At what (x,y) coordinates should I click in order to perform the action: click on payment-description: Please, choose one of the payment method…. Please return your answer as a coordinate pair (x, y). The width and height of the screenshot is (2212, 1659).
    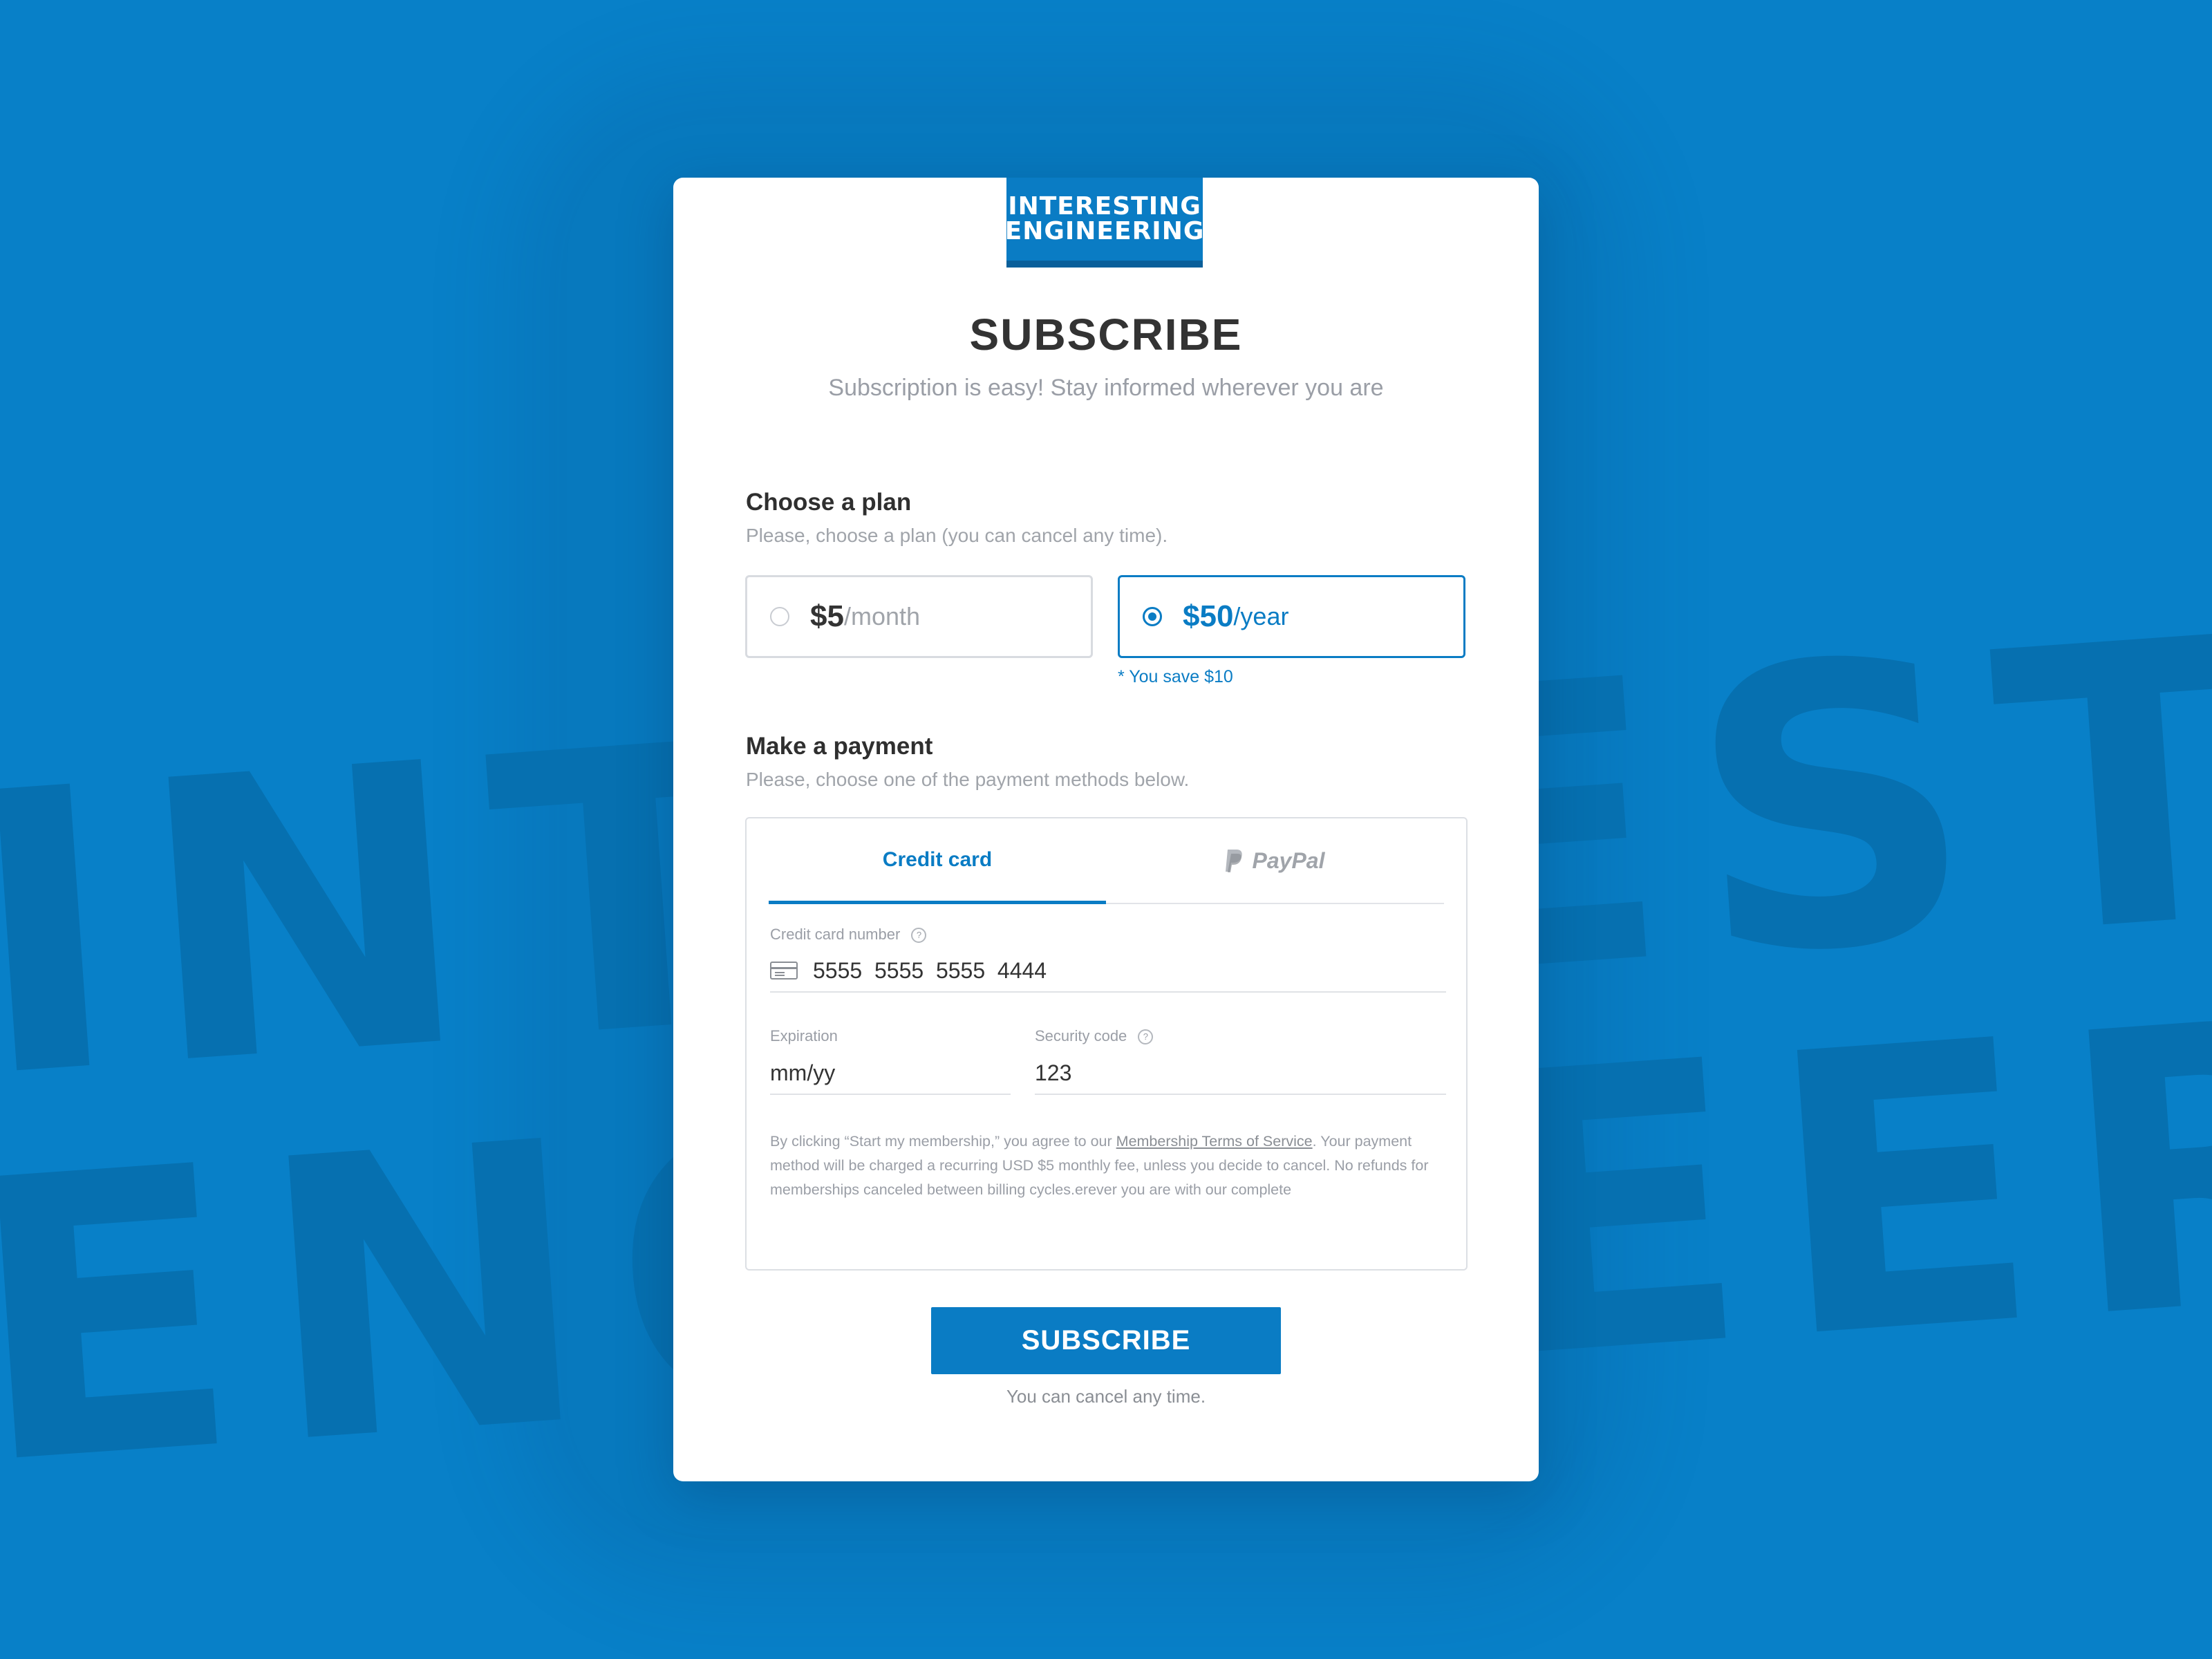
    Looking at the image, I should click on (968, 779).